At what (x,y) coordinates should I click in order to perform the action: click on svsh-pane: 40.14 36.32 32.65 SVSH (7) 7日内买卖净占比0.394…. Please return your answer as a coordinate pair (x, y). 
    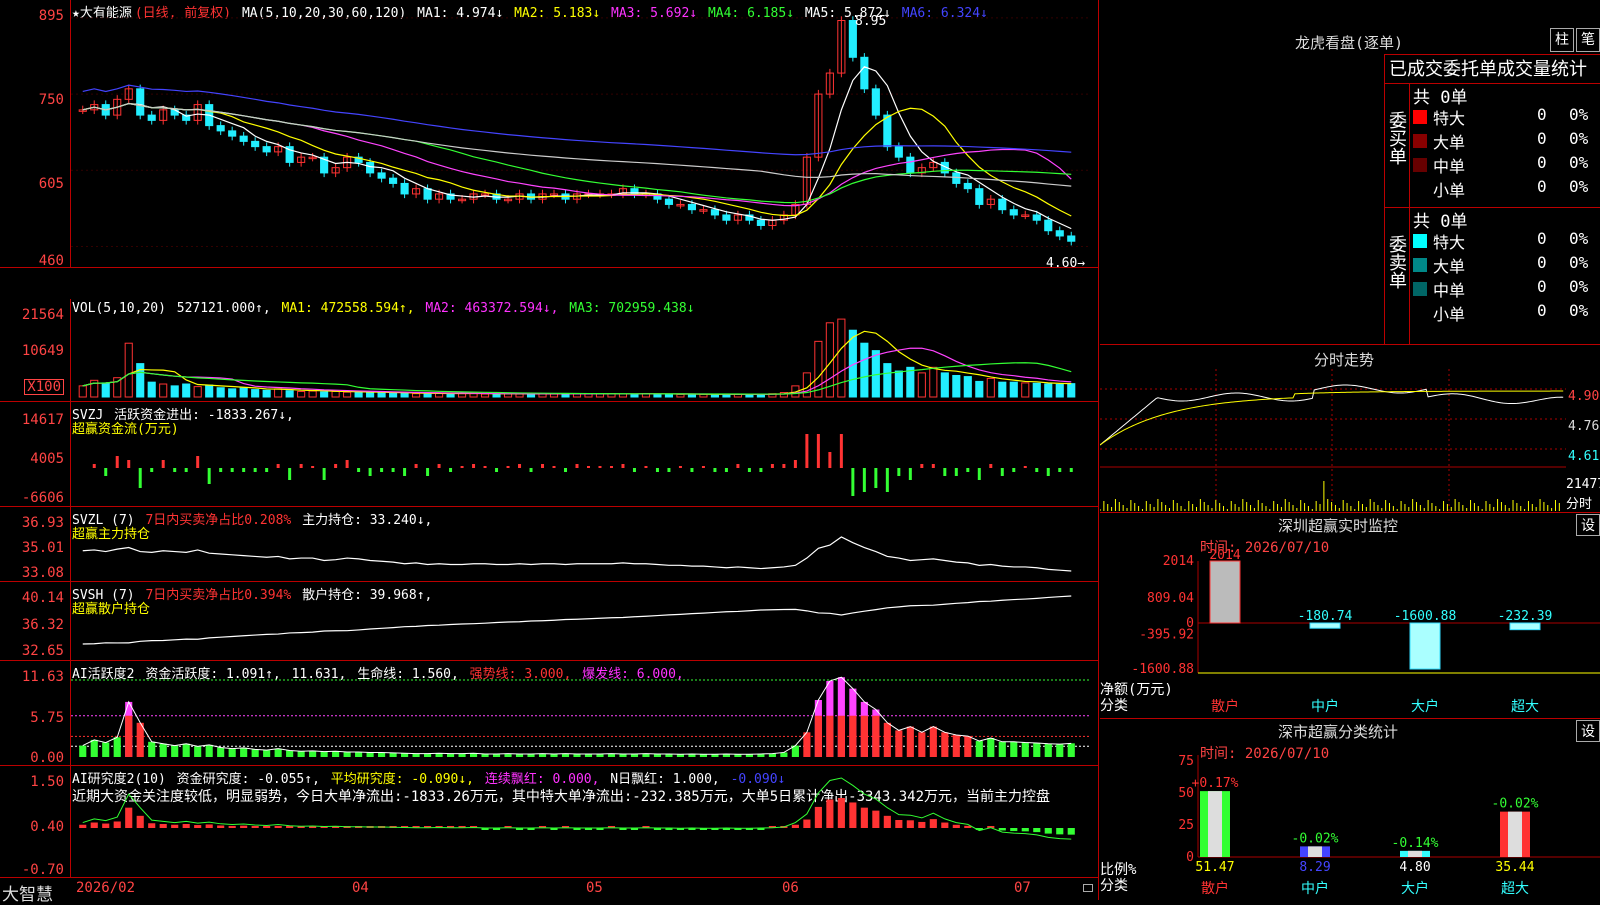
    Looking at the image, I should click on (549, 621).